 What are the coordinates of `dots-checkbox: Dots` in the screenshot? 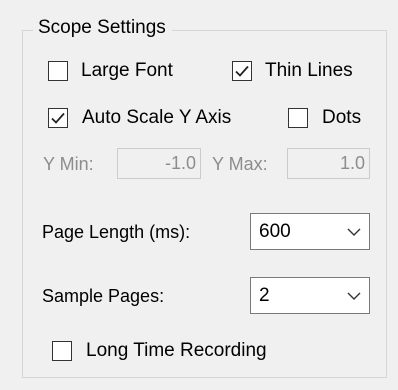 It's located at (324, 118).